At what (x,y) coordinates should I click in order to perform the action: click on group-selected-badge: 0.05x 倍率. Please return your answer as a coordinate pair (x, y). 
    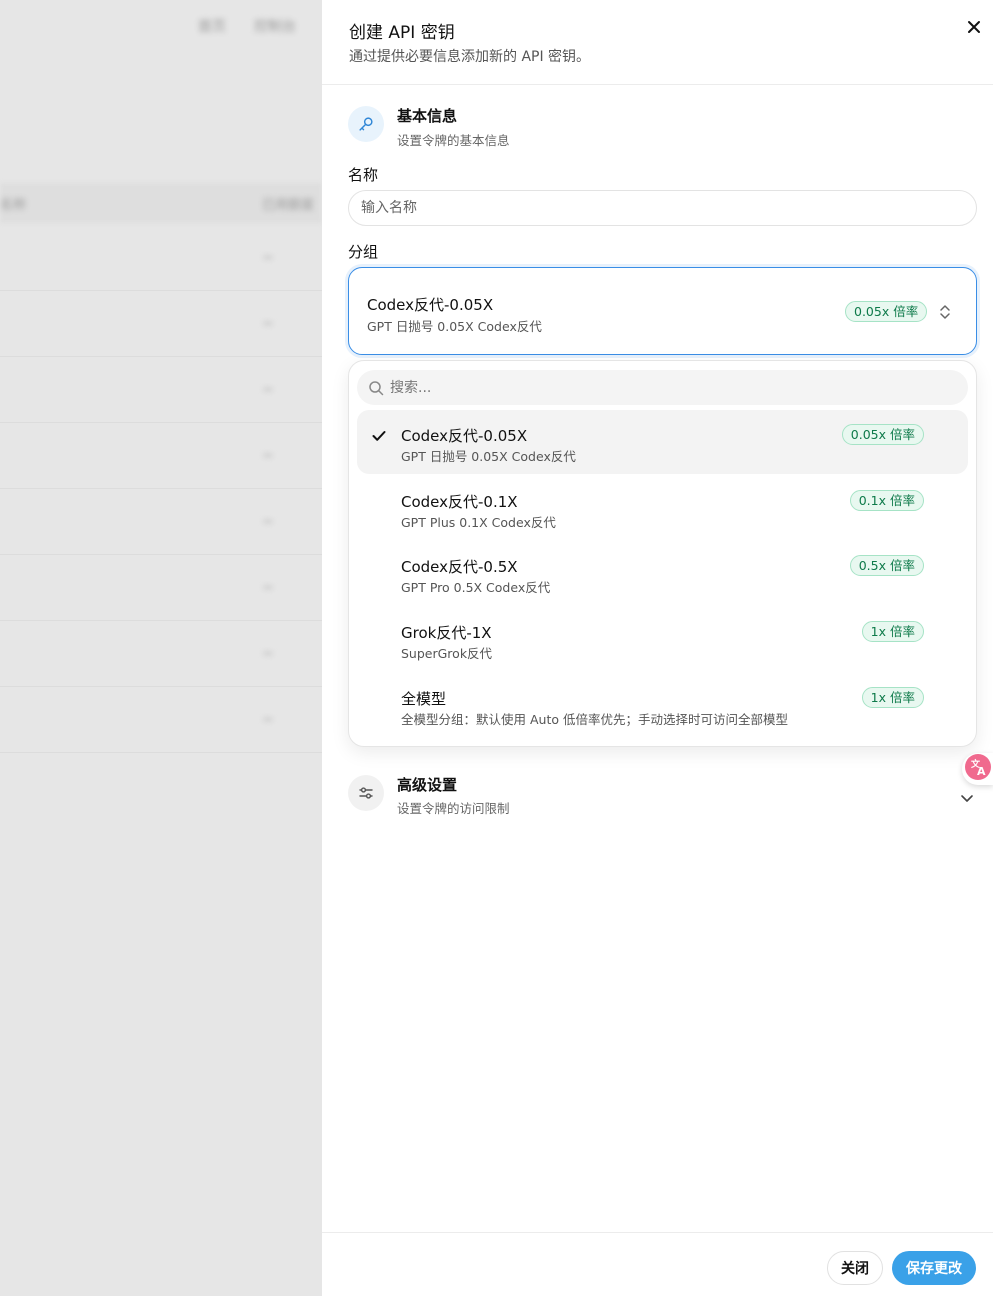
    Looking at the image, I should click on (886, 311).